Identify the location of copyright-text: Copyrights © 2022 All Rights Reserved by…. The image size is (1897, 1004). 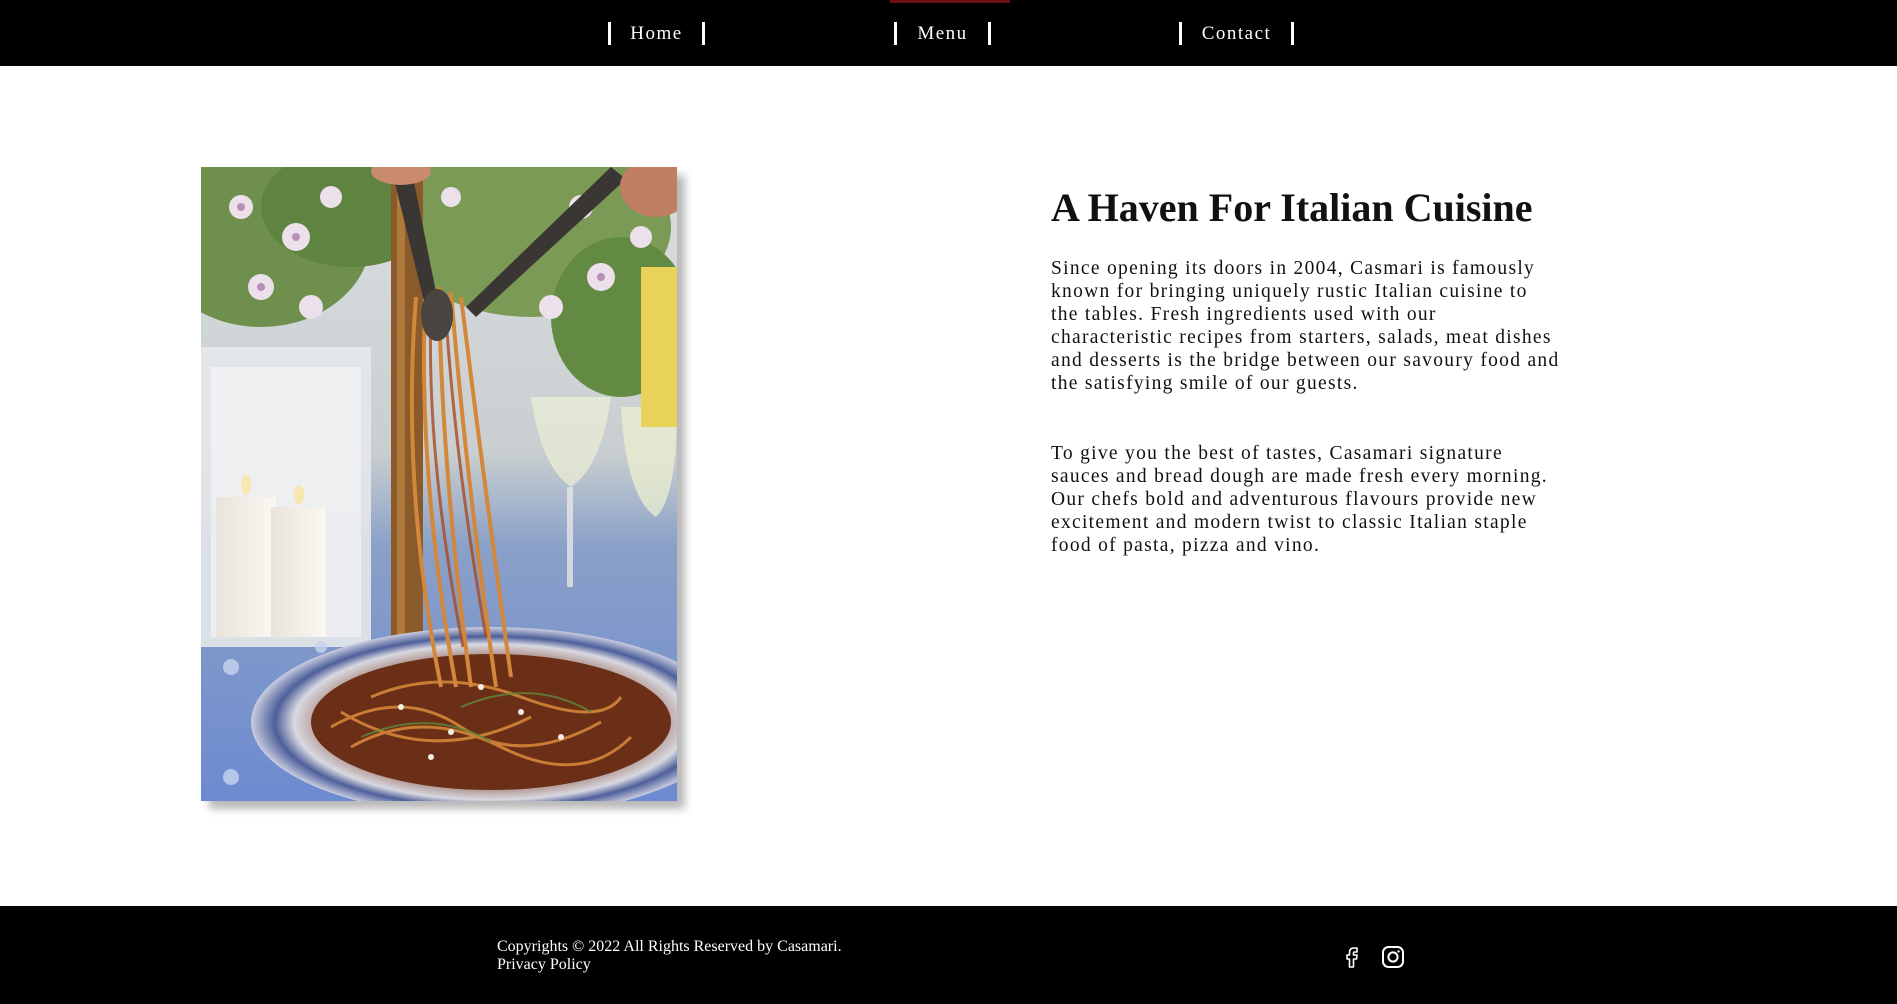
(669, 946).